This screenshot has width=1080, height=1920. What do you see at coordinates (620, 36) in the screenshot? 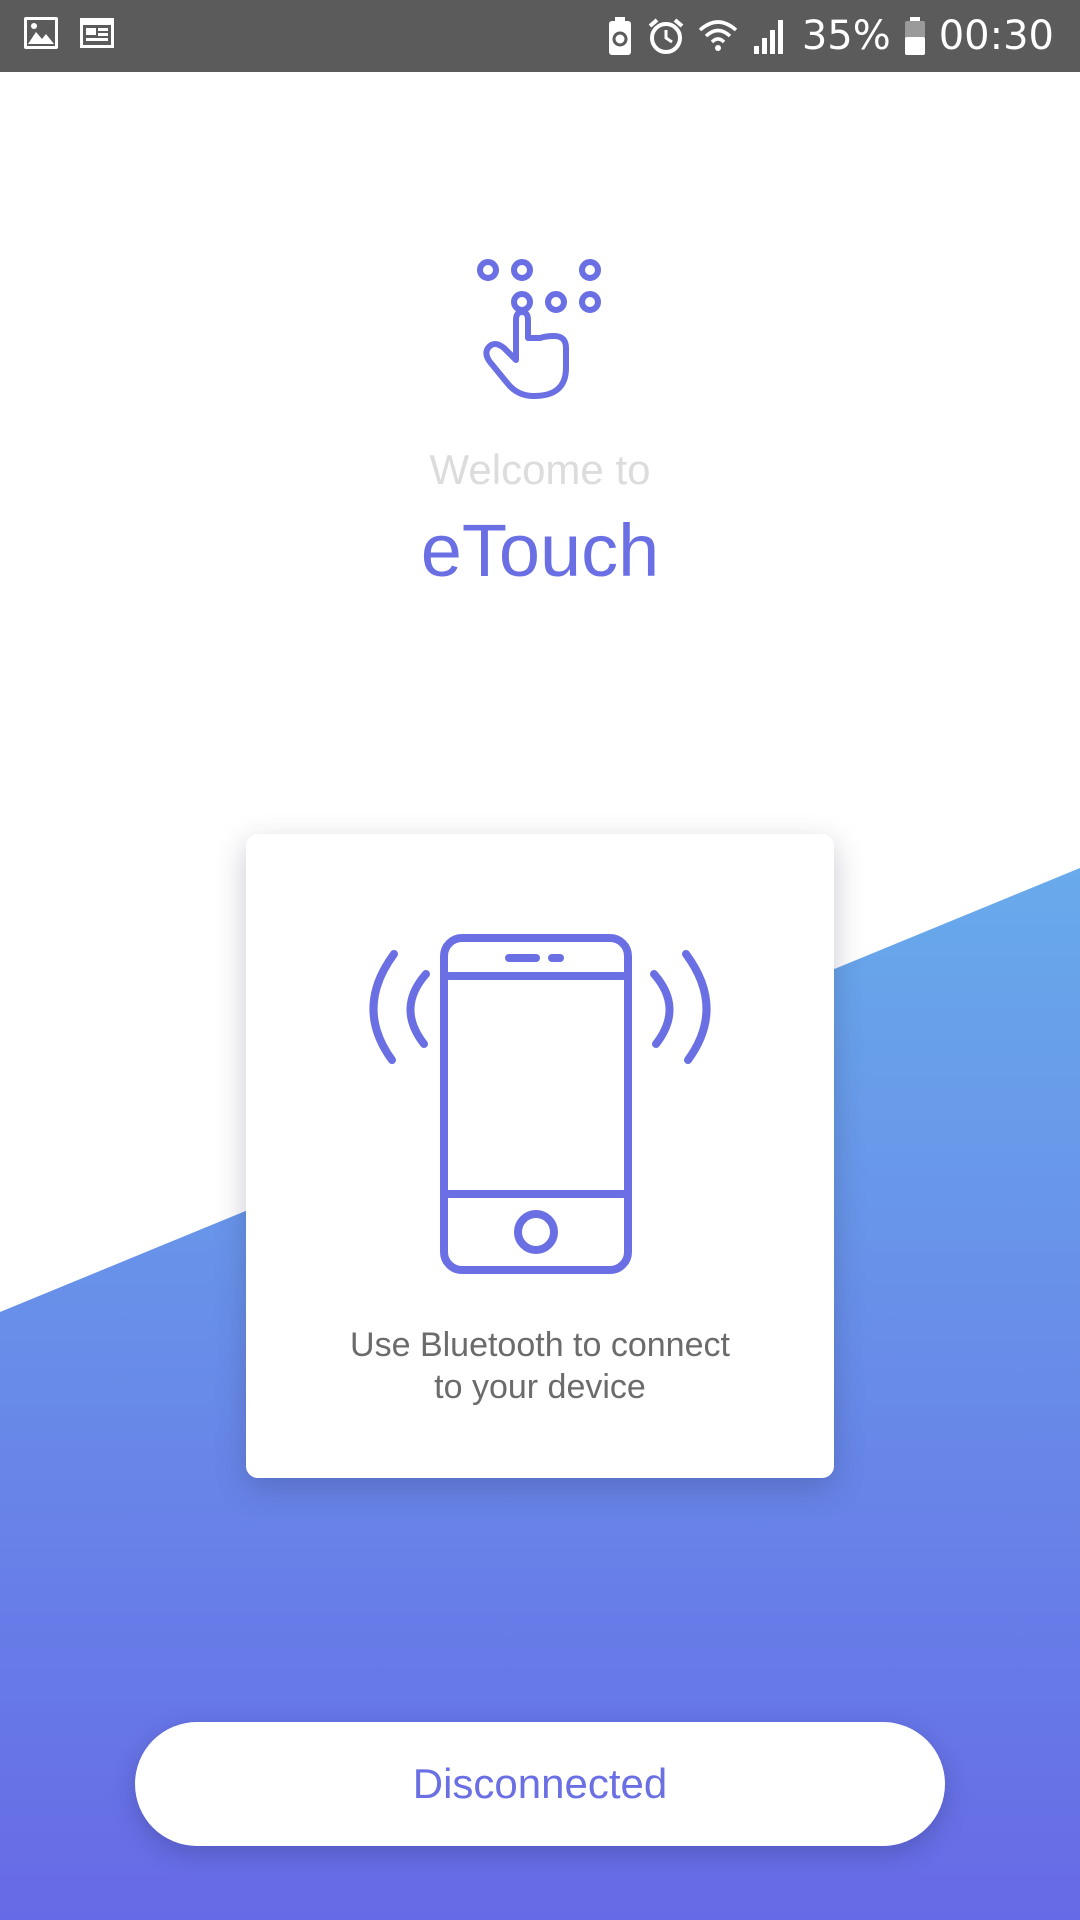
I see `battery-saver-icon` at bounding box center [620, 36].